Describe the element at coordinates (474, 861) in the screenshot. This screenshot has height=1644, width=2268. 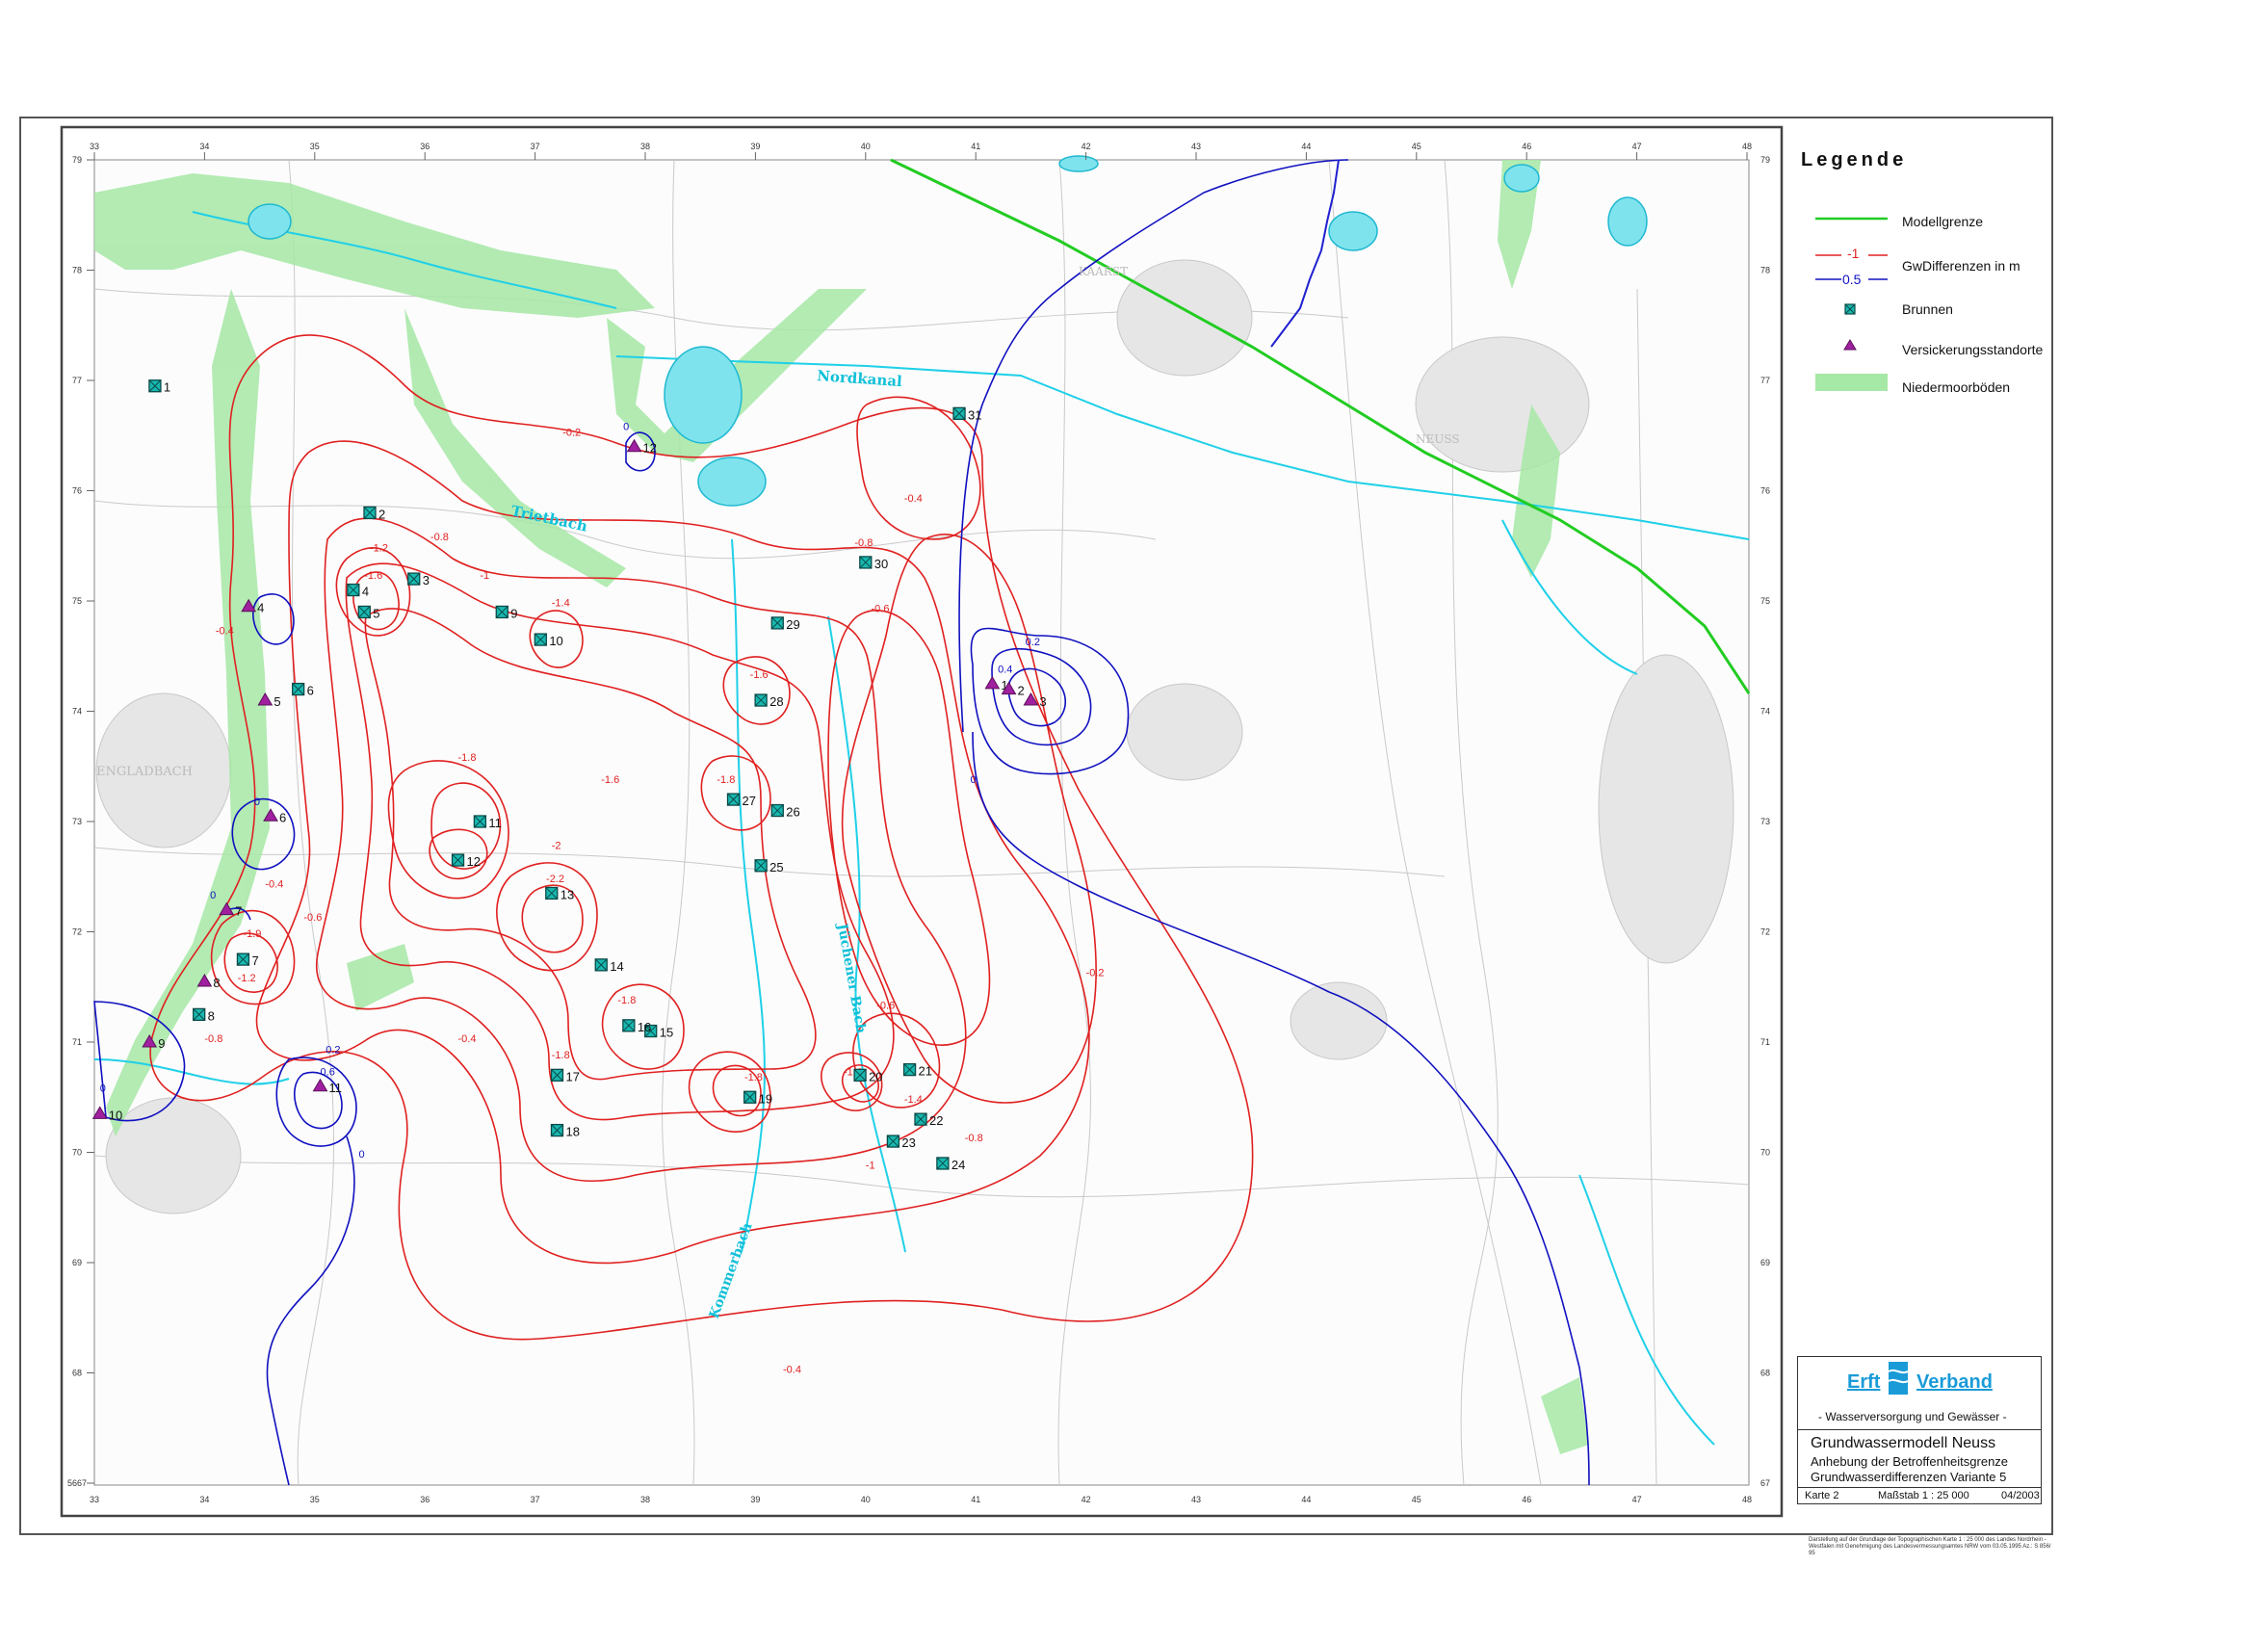
I see `well-label: 12` at that location.